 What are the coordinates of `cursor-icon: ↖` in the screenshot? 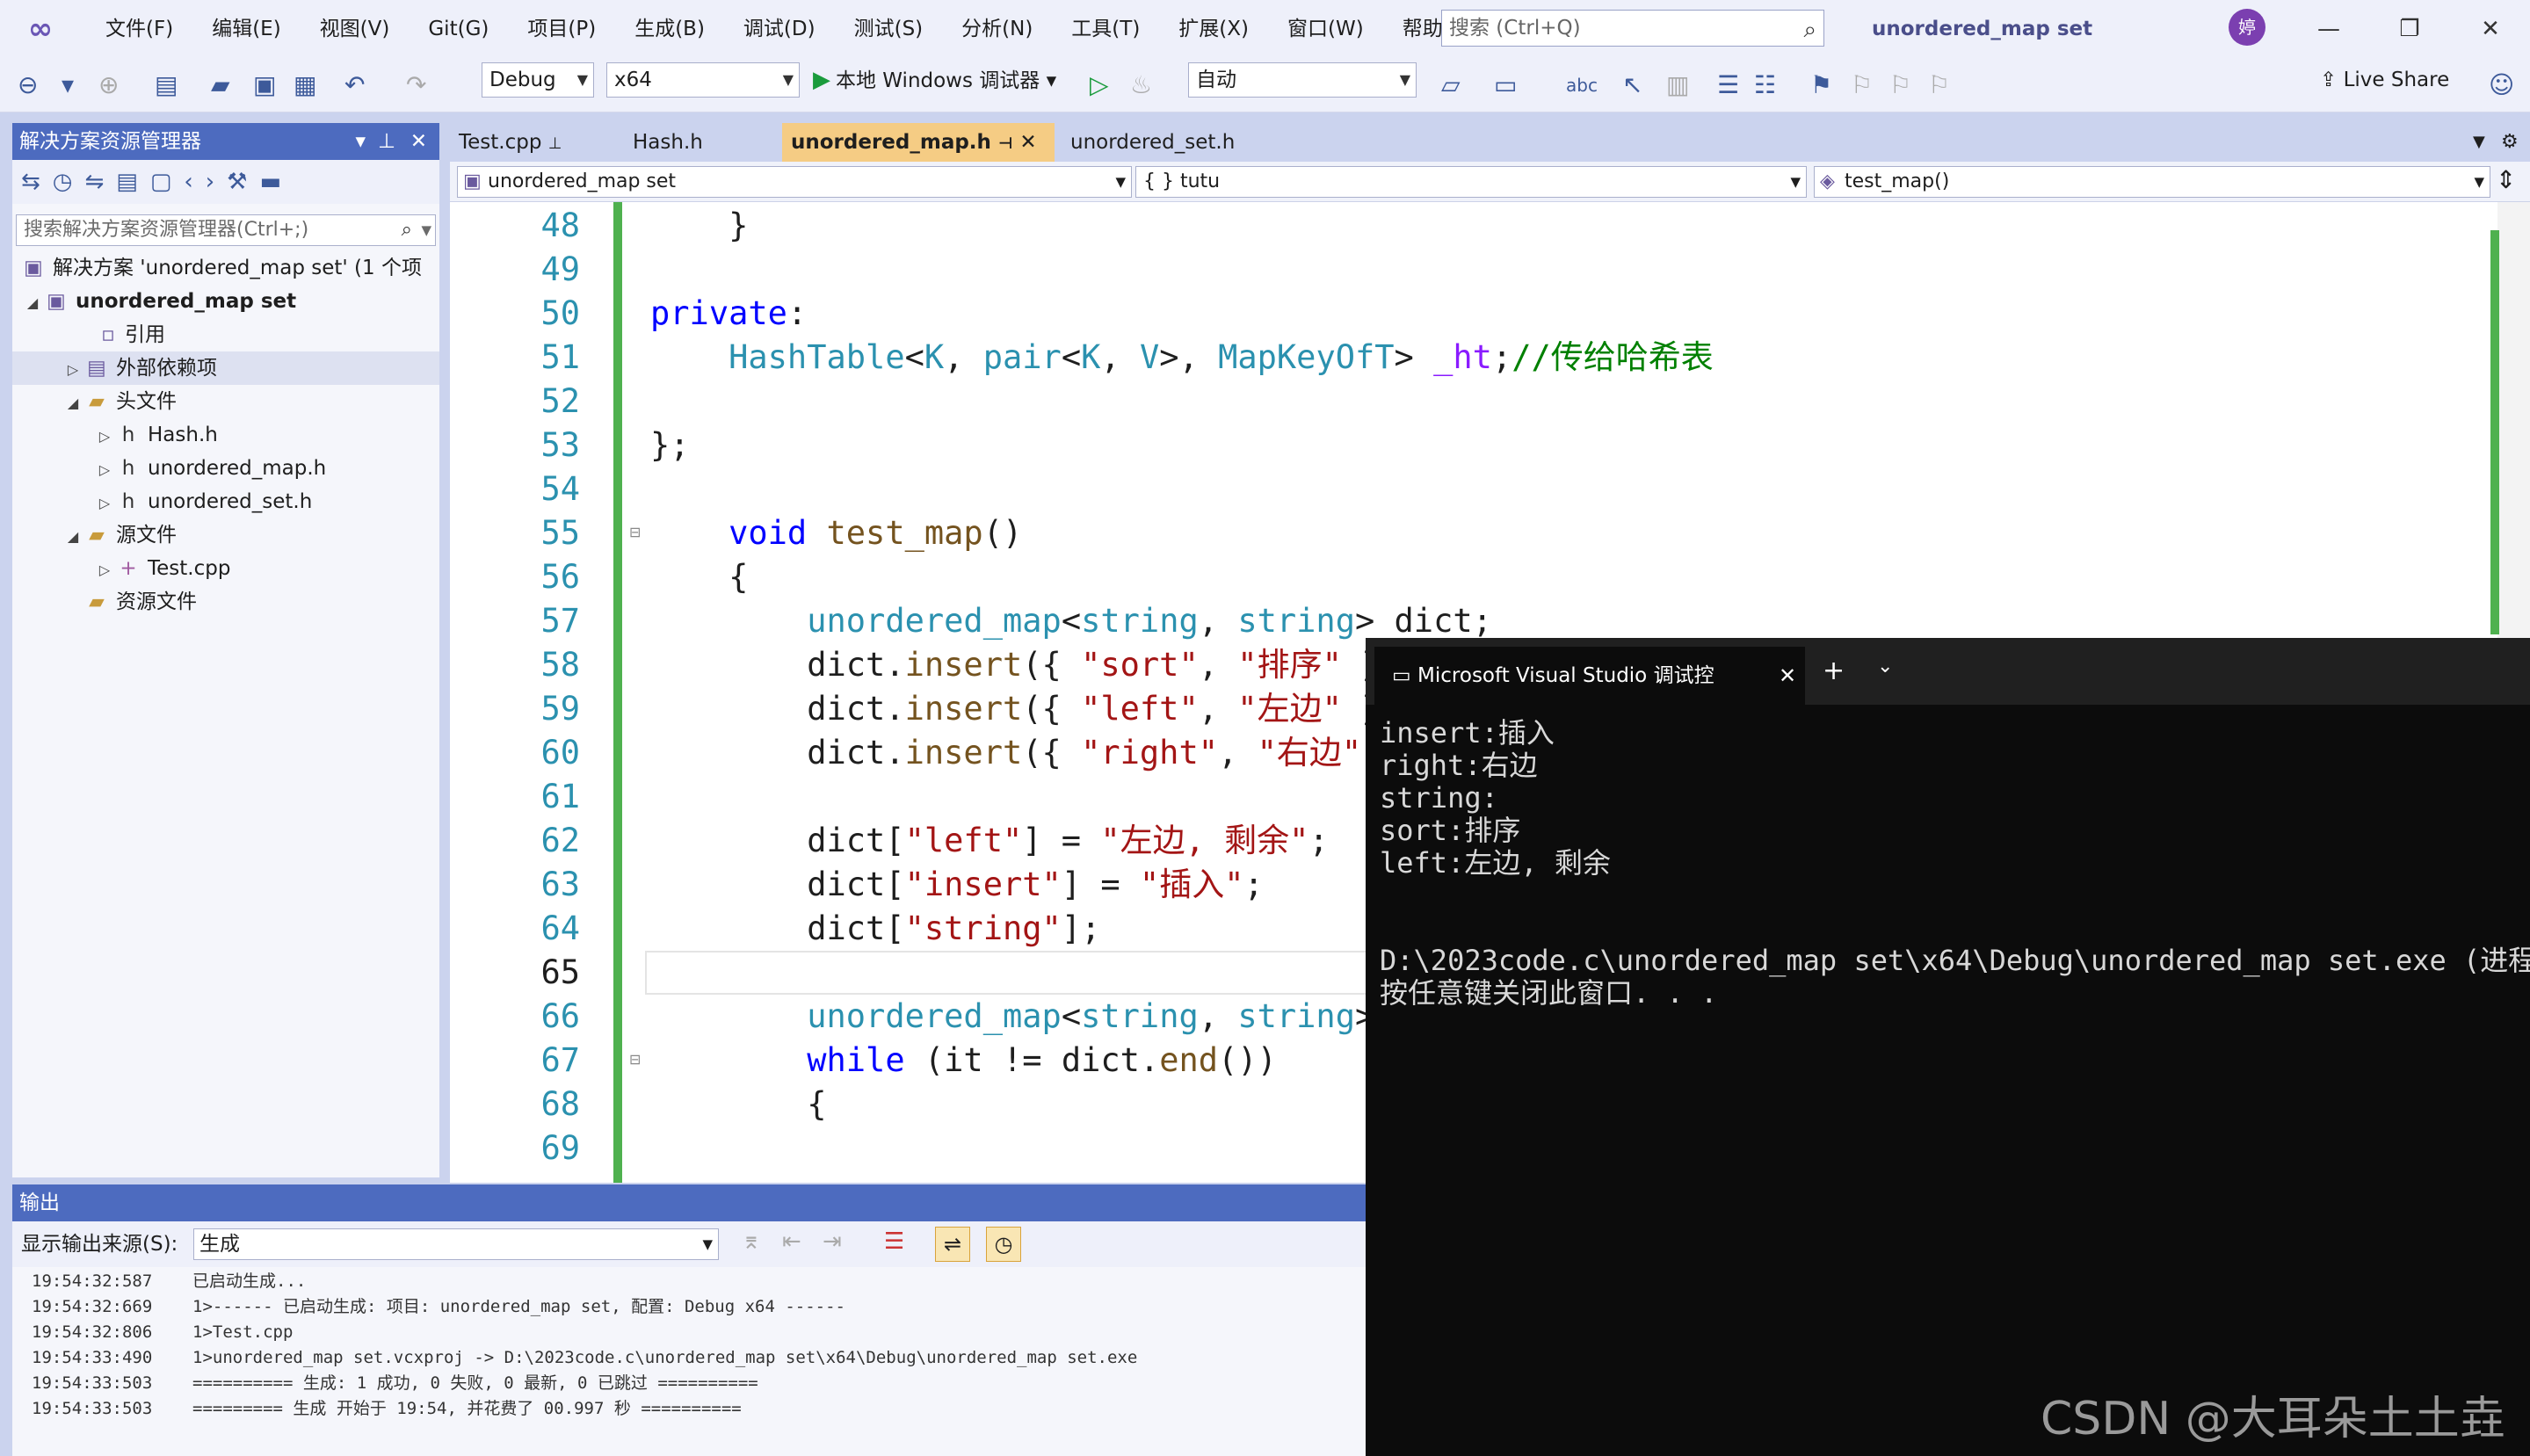 It's located at (1632, 85).